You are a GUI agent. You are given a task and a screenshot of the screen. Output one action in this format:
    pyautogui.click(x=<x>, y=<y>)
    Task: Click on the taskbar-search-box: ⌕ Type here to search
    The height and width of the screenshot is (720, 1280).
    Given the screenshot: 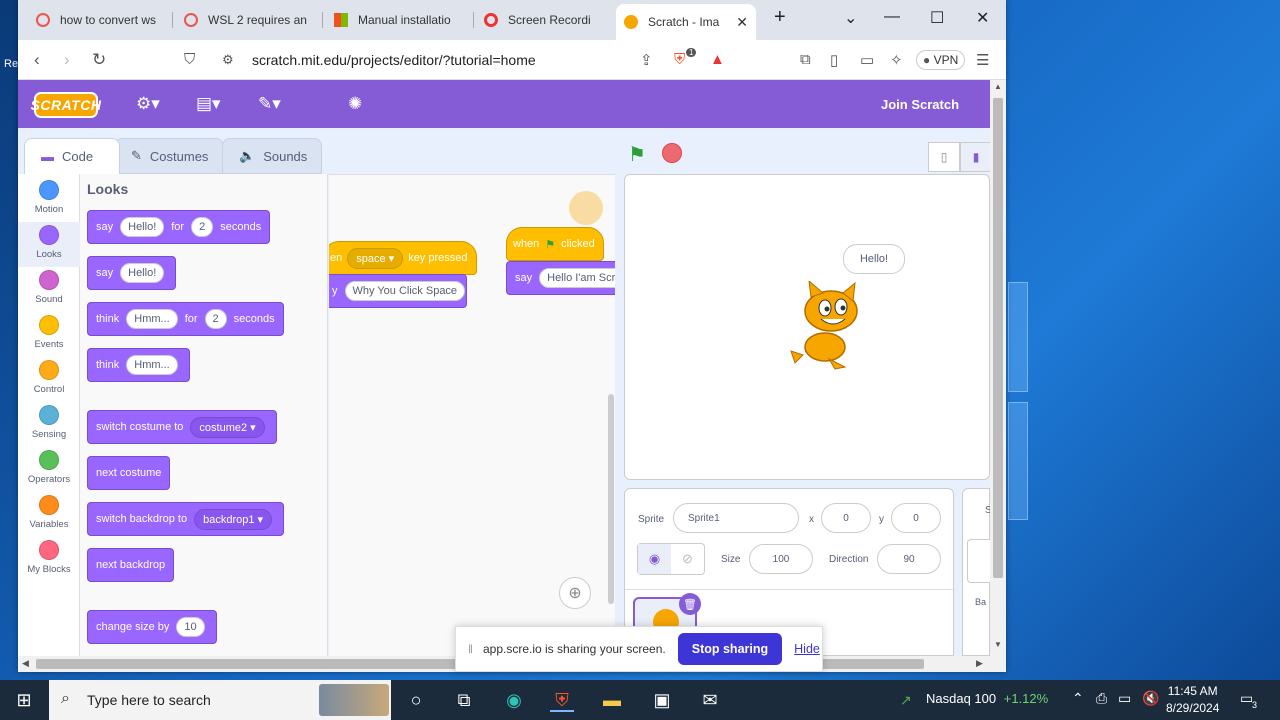 What is the action you would take?
    pyautogui.click(x=220, y=700)
    